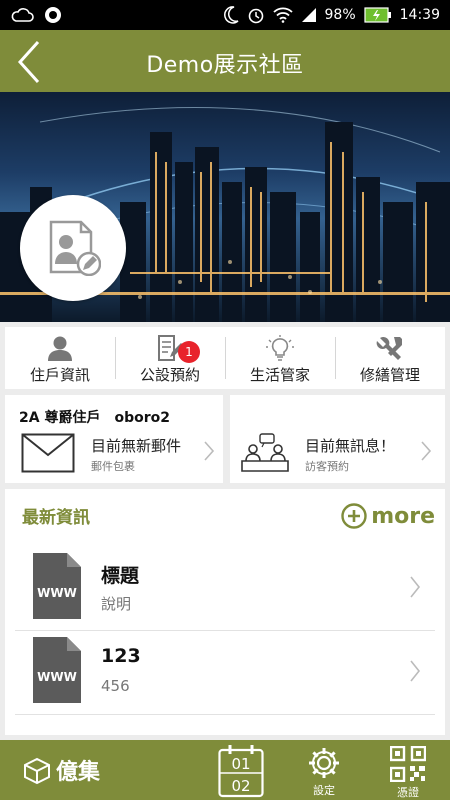  I want to click on feature-nav: 住戶資訊 1 公設預約 生活管家 修繕管理, so click(225, 358).